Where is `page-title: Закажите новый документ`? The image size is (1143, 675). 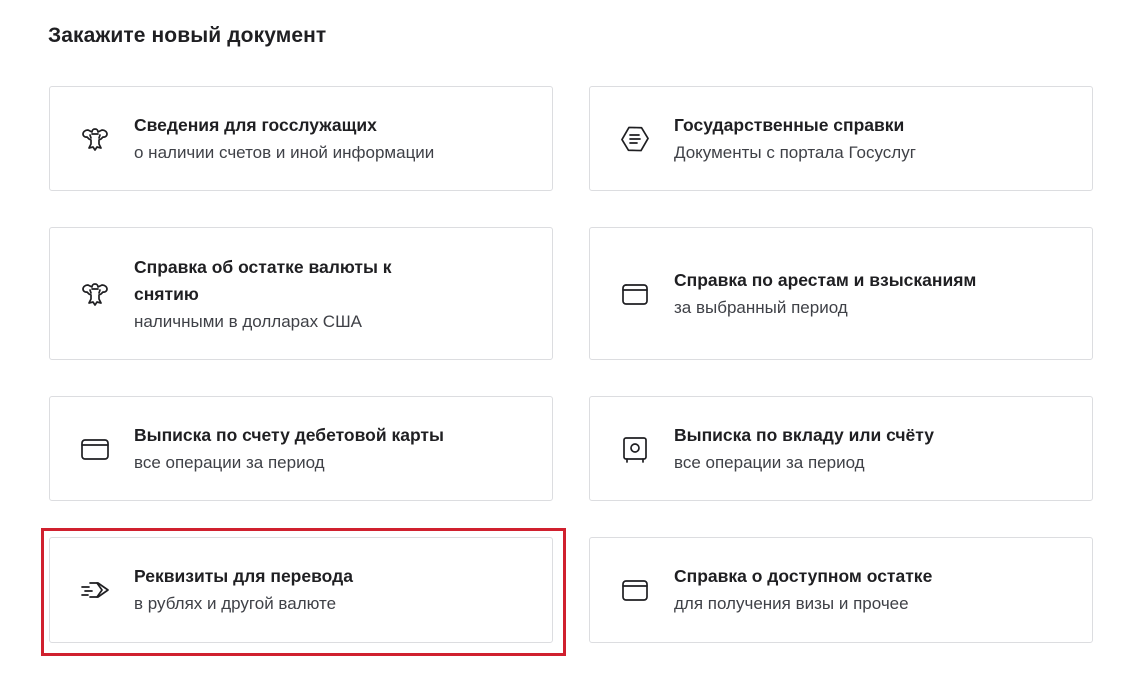 page-title: Закажите новый документ is located at coordinates (187, 35).